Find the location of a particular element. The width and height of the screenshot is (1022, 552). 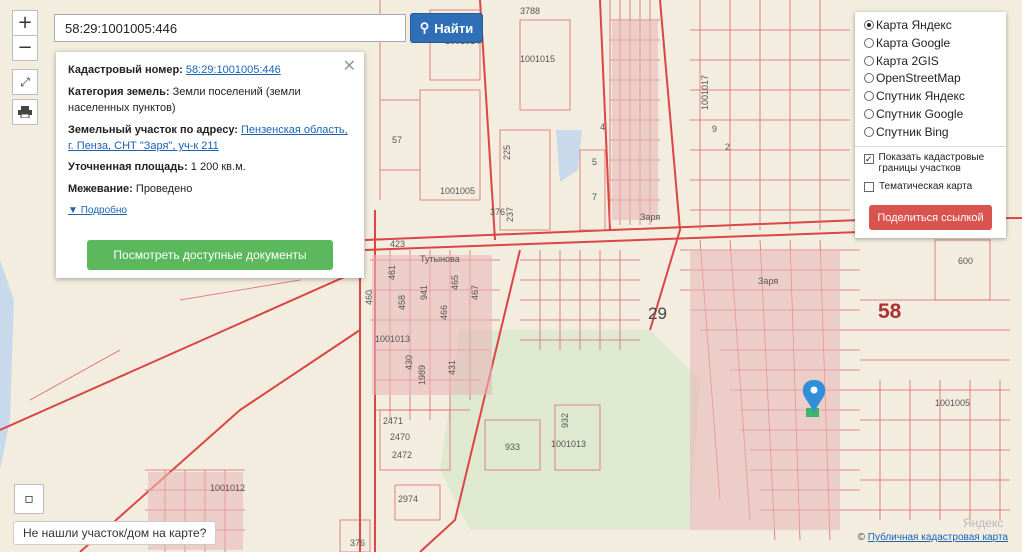

divider is located at coordinates (930, 146).